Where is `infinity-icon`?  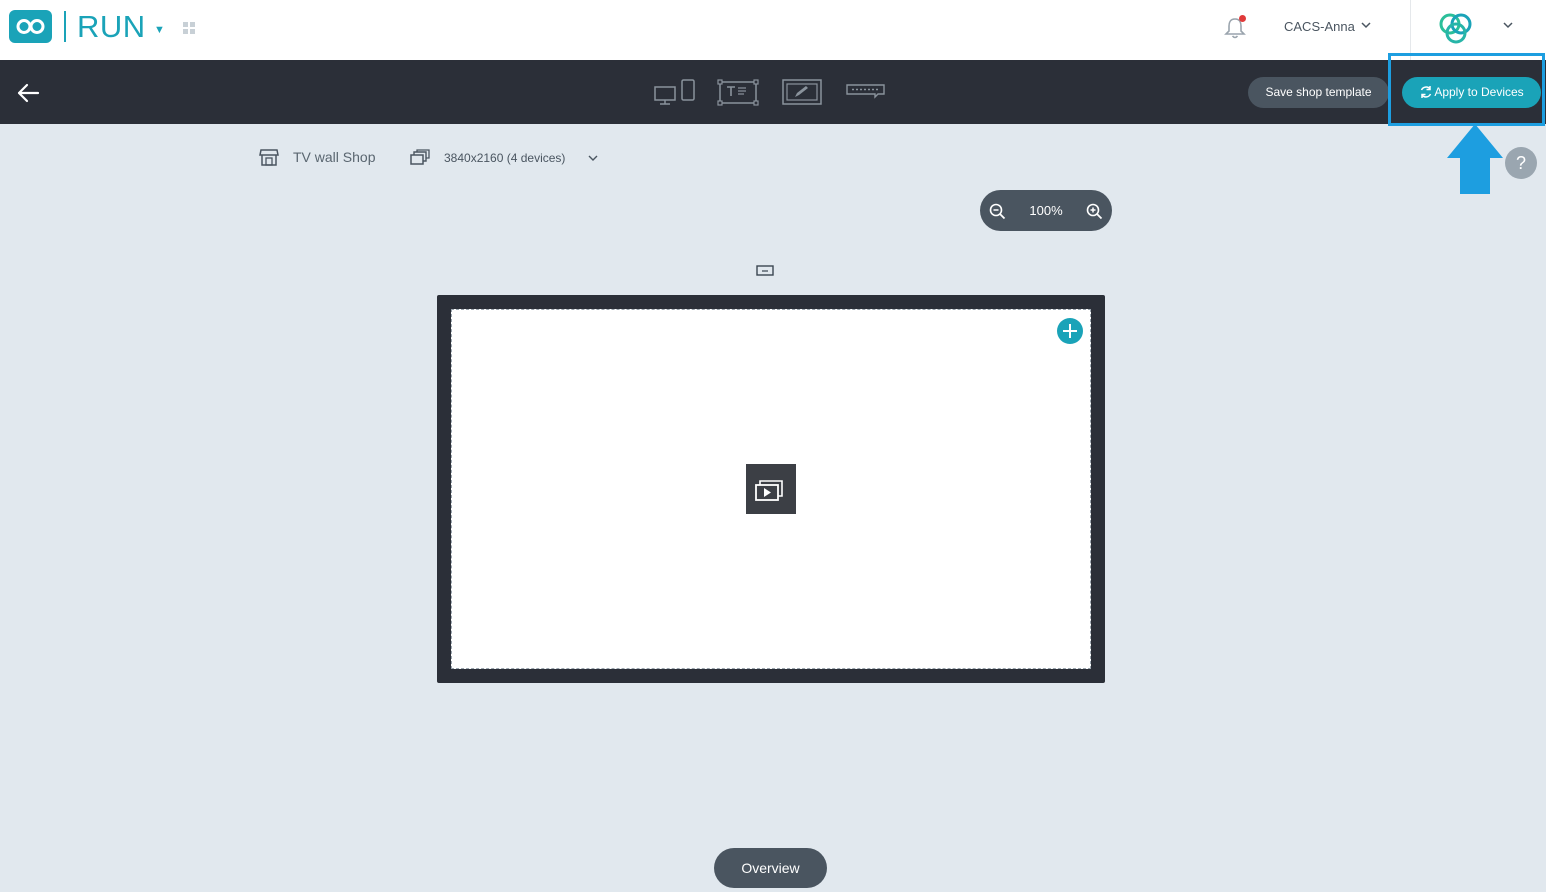
infinity-icon is located at coordinates (30, 26).